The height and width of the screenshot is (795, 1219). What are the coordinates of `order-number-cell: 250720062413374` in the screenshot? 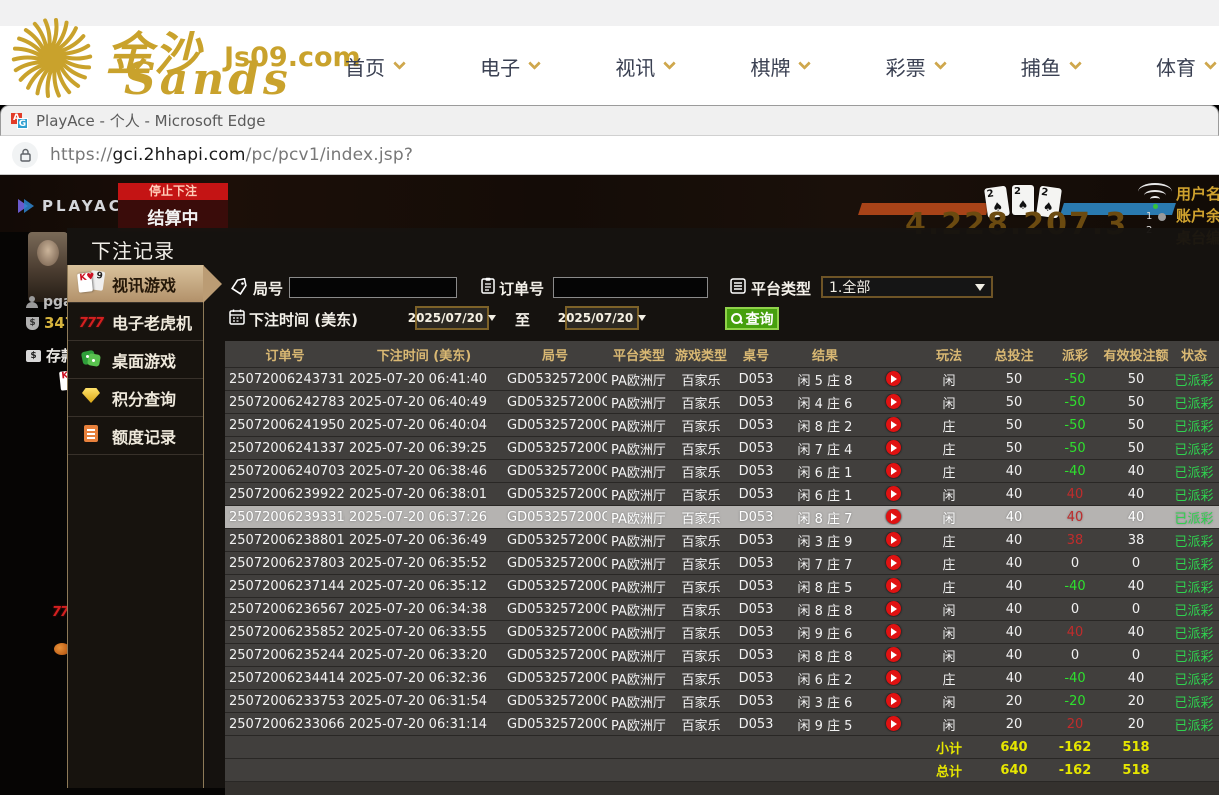 It's located at (287, 448).